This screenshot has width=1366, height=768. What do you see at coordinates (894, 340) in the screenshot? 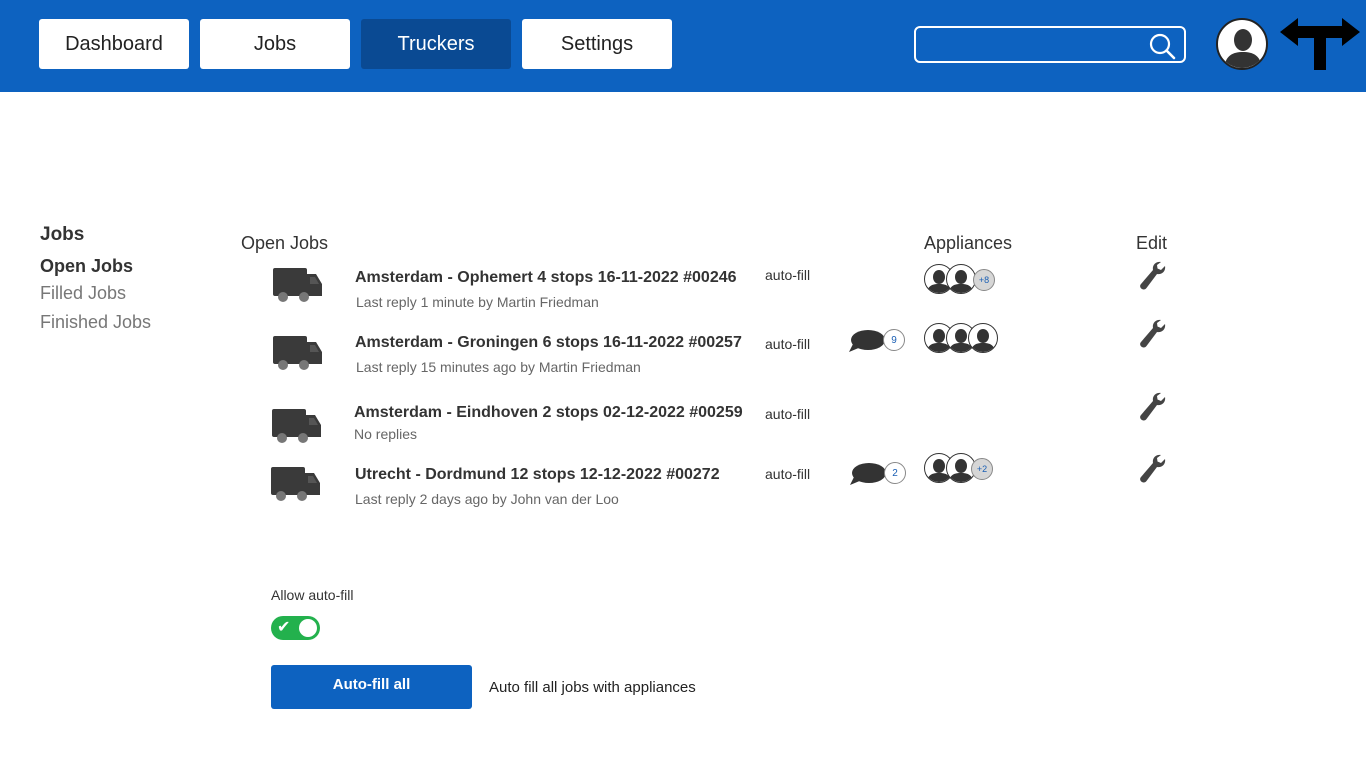
I see `comment-count-badge: 9` at bounding box center [894, 340].